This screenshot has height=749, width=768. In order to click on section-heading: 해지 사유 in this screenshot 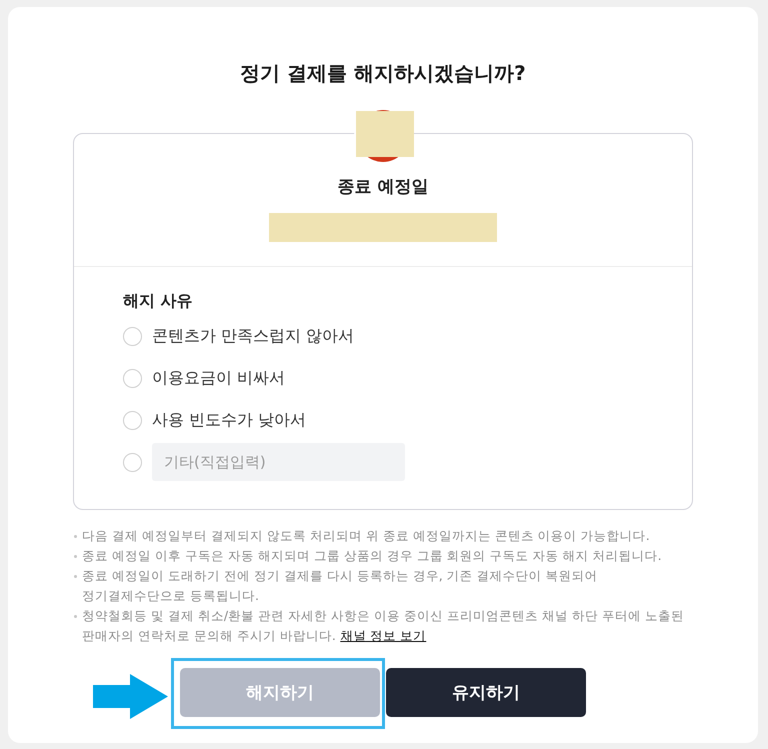, I will do `click(158, 301)`.